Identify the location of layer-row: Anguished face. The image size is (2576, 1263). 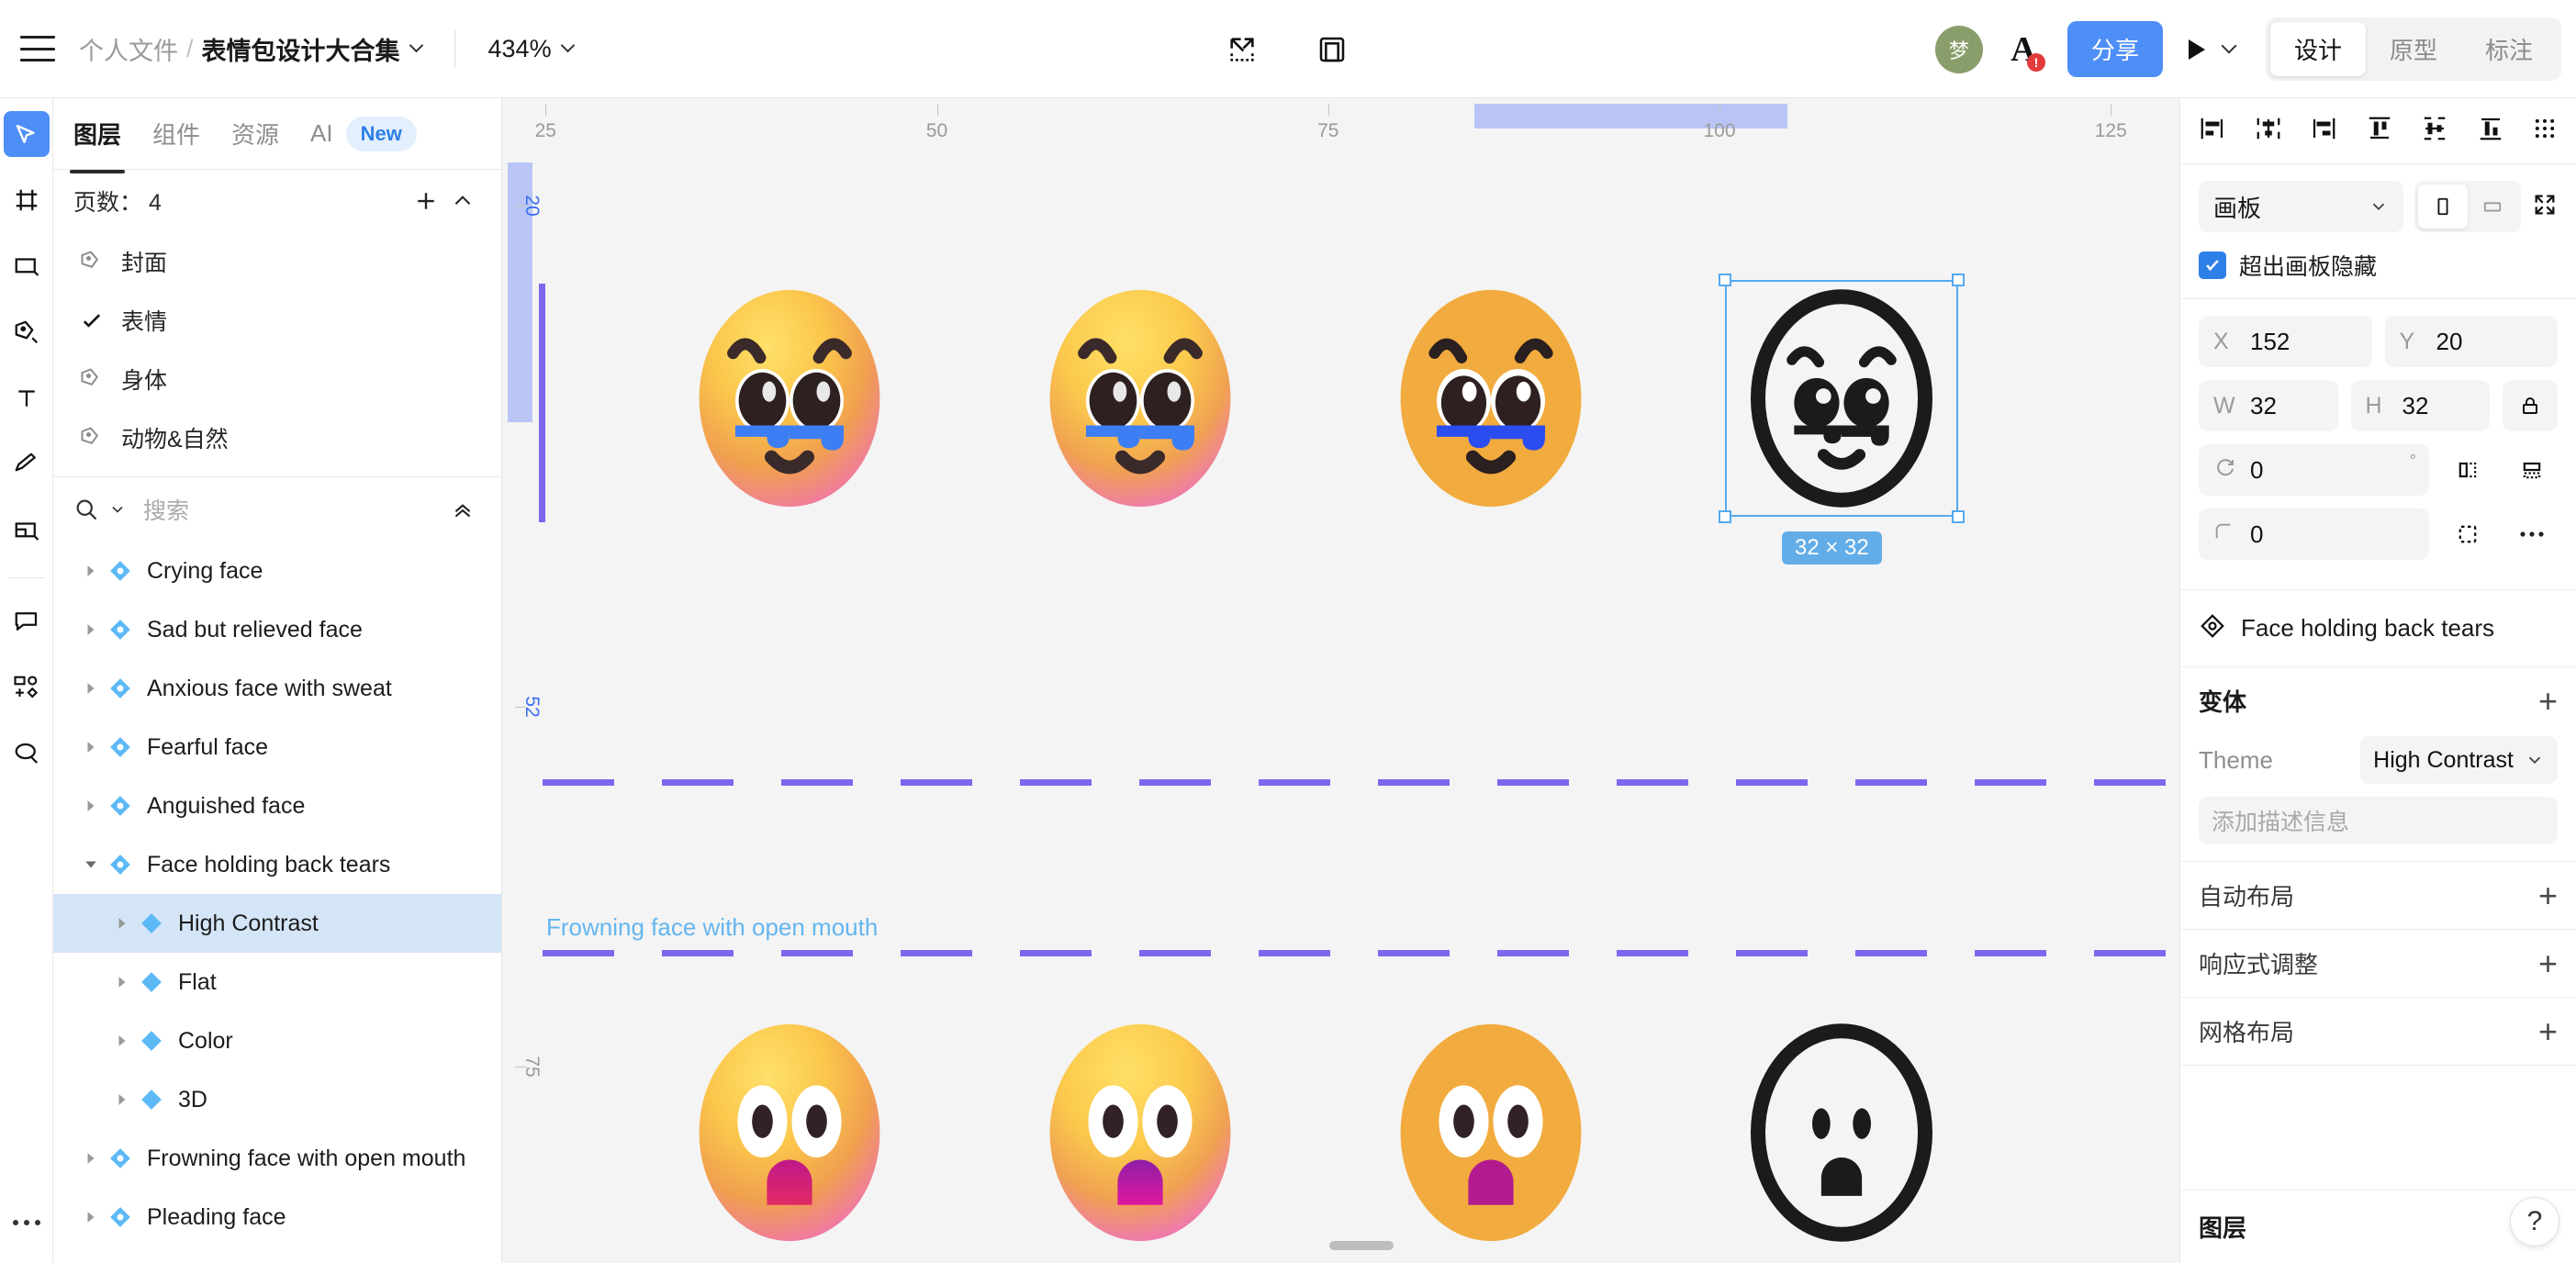
(277, 806).